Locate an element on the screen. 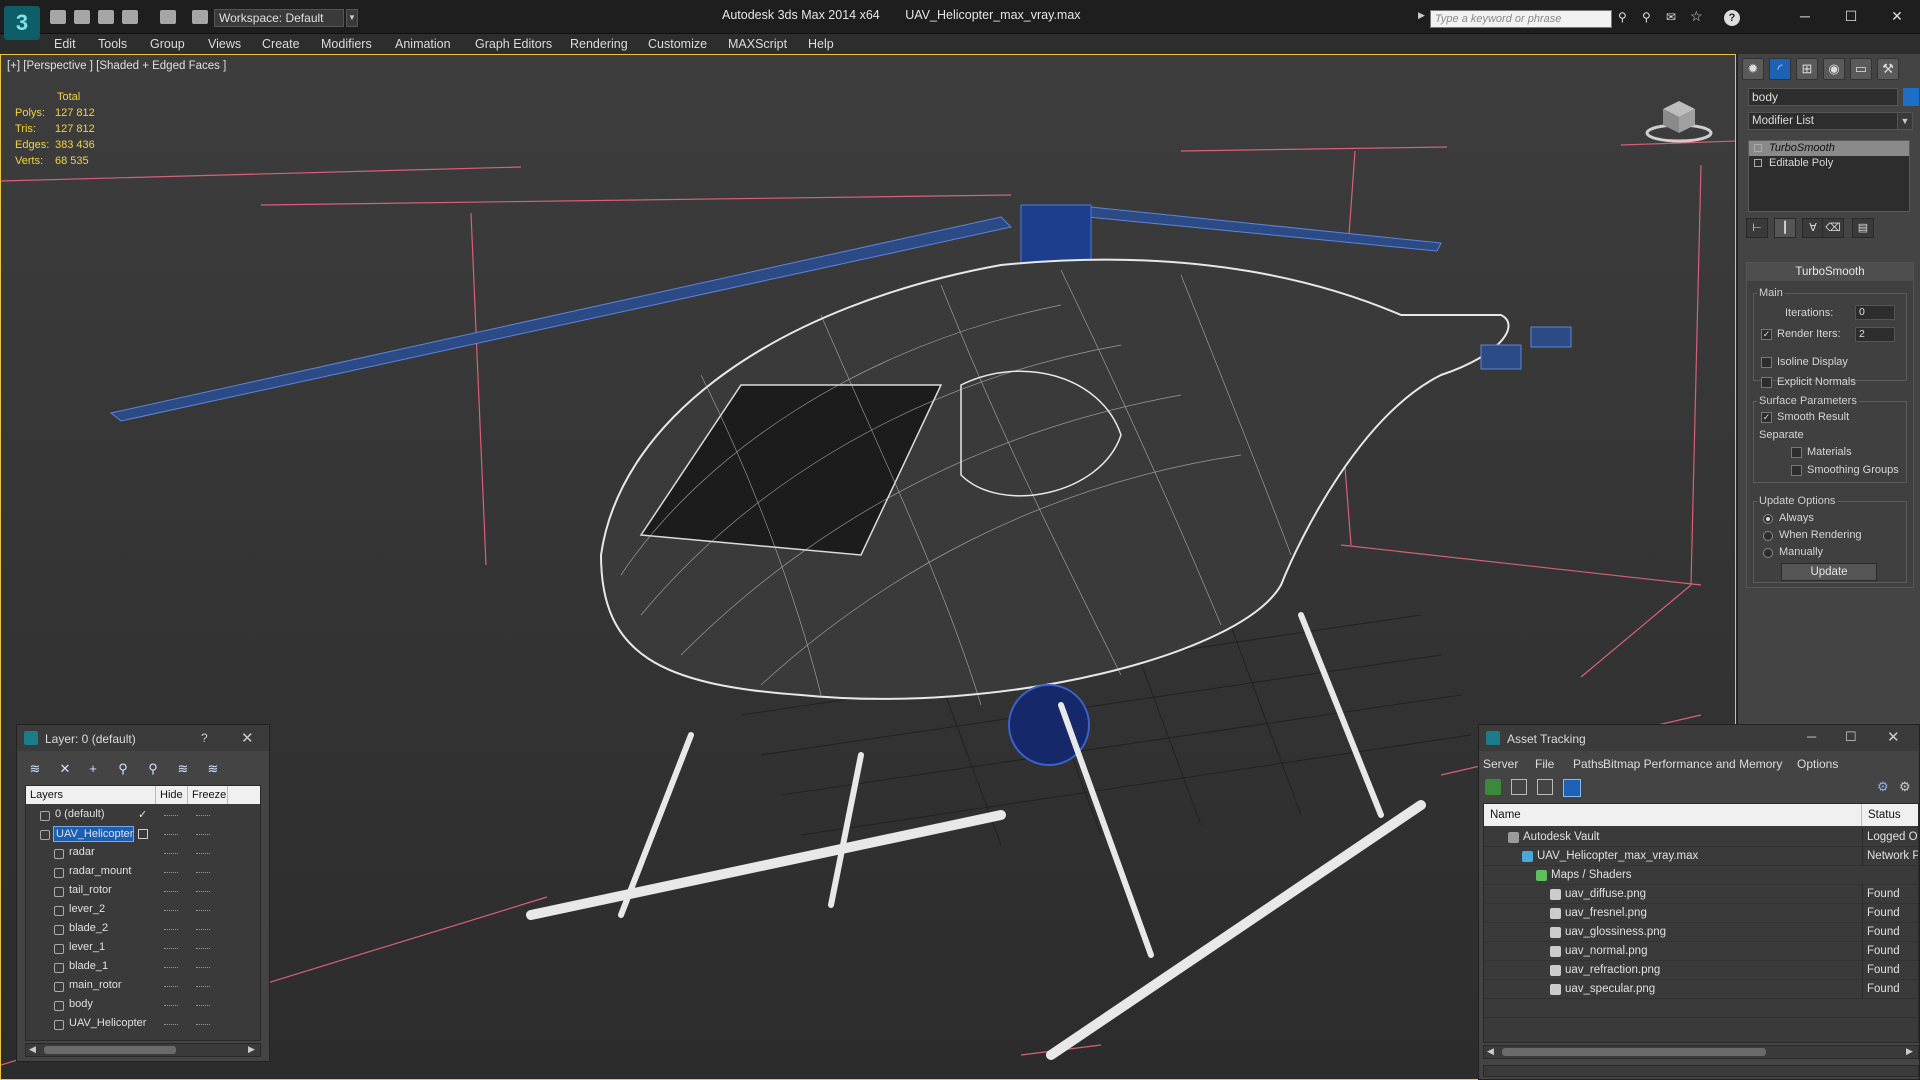 Image resolution: width=1920 pixels, height=1080 pixels. freeze-all-icon: ≋ is located at coordinates (213, 769).